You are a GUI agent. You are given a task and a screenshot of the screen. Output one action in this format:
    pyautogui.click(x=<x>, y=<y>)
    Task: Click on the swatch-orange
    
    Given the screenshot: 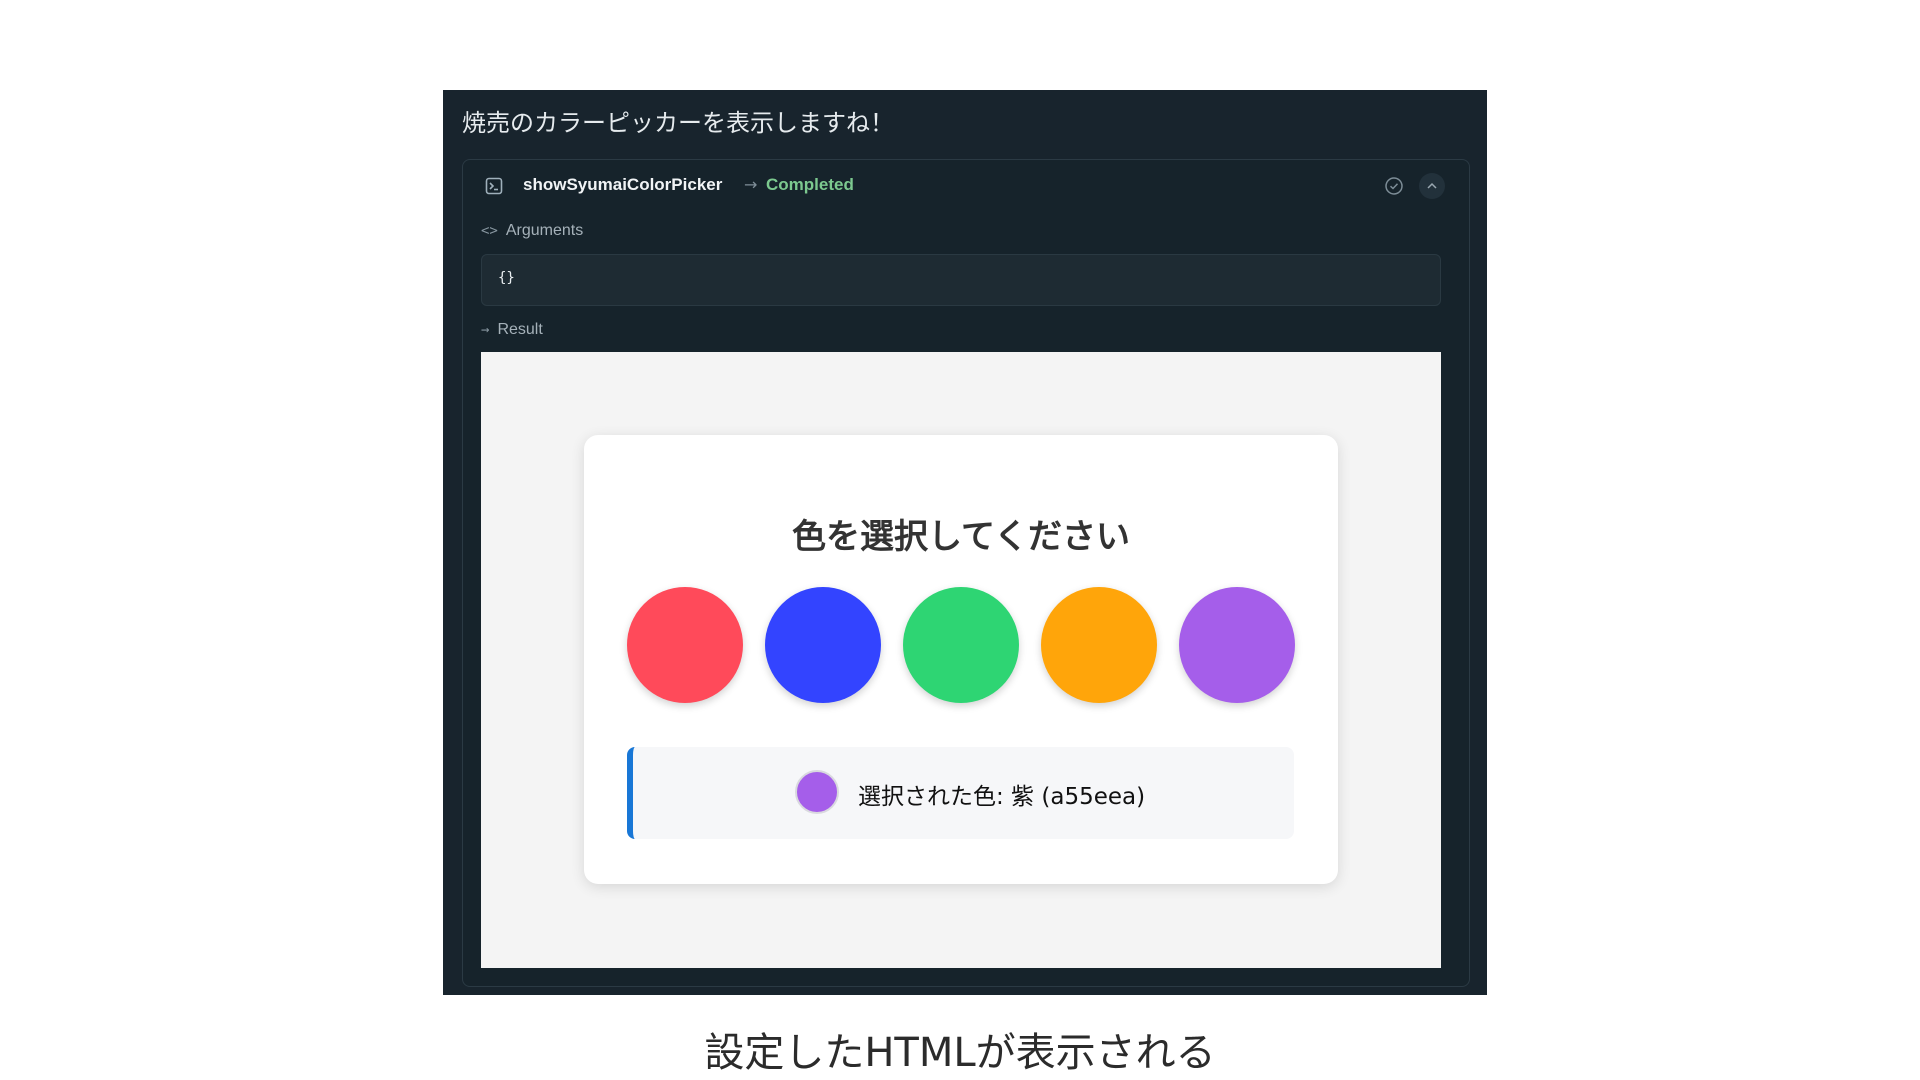 What is the action you would take?
    pyautogui.click(x=1099, y=645)
    